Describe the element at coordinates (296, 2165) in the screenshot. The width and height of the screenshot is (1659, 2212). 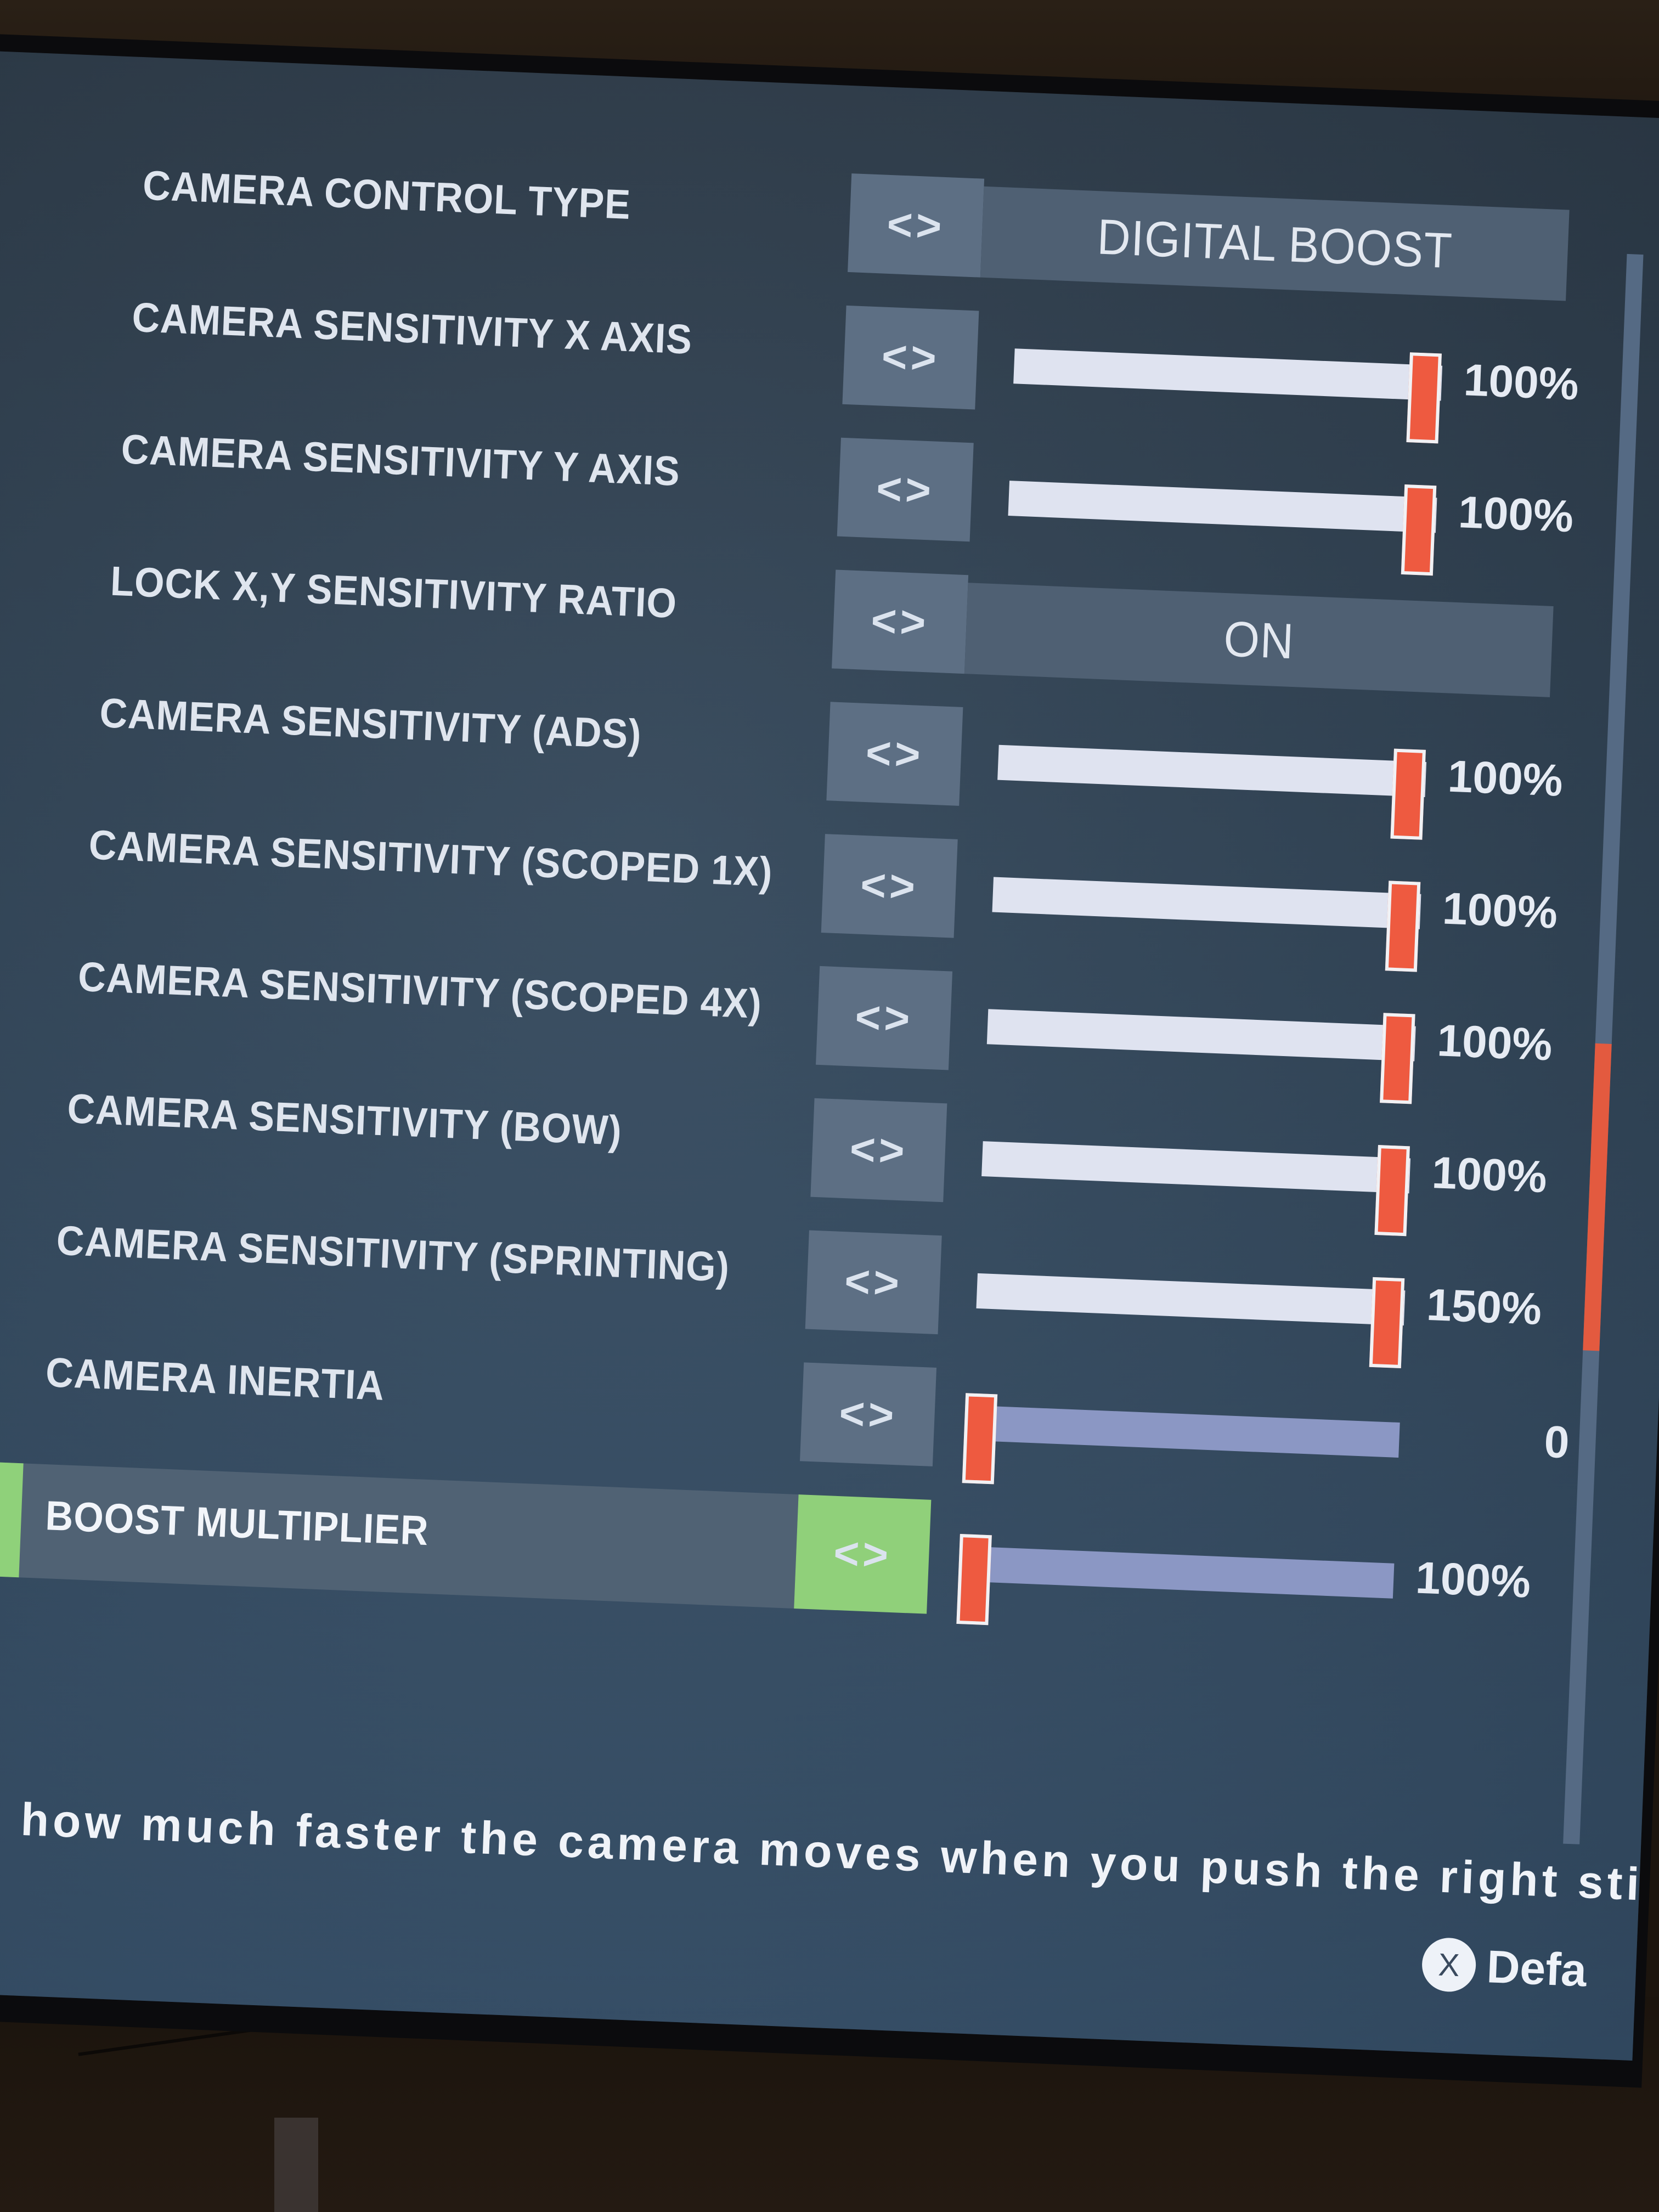
I see `tv-stand` at that location.